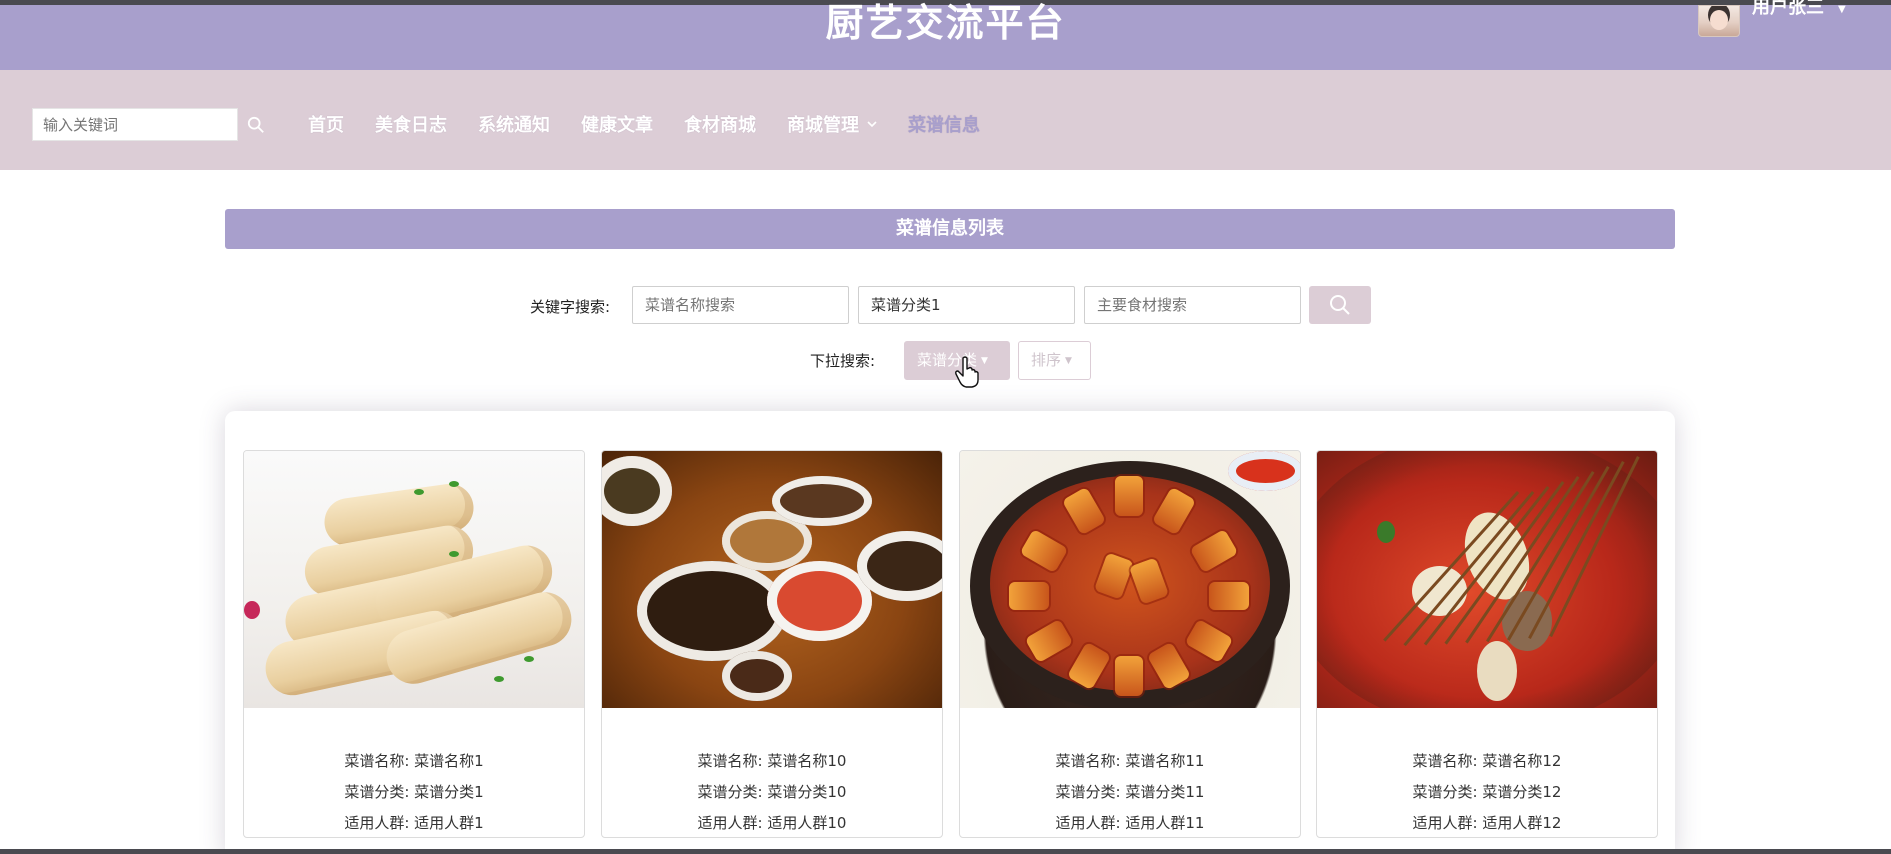 The width and height of the screenshot is (1891, 854). What do you see at coordinates (1046, 360) in the screenshot?
I see `sort-dropdown-label: 排序` at bounding box center [1046, 360].